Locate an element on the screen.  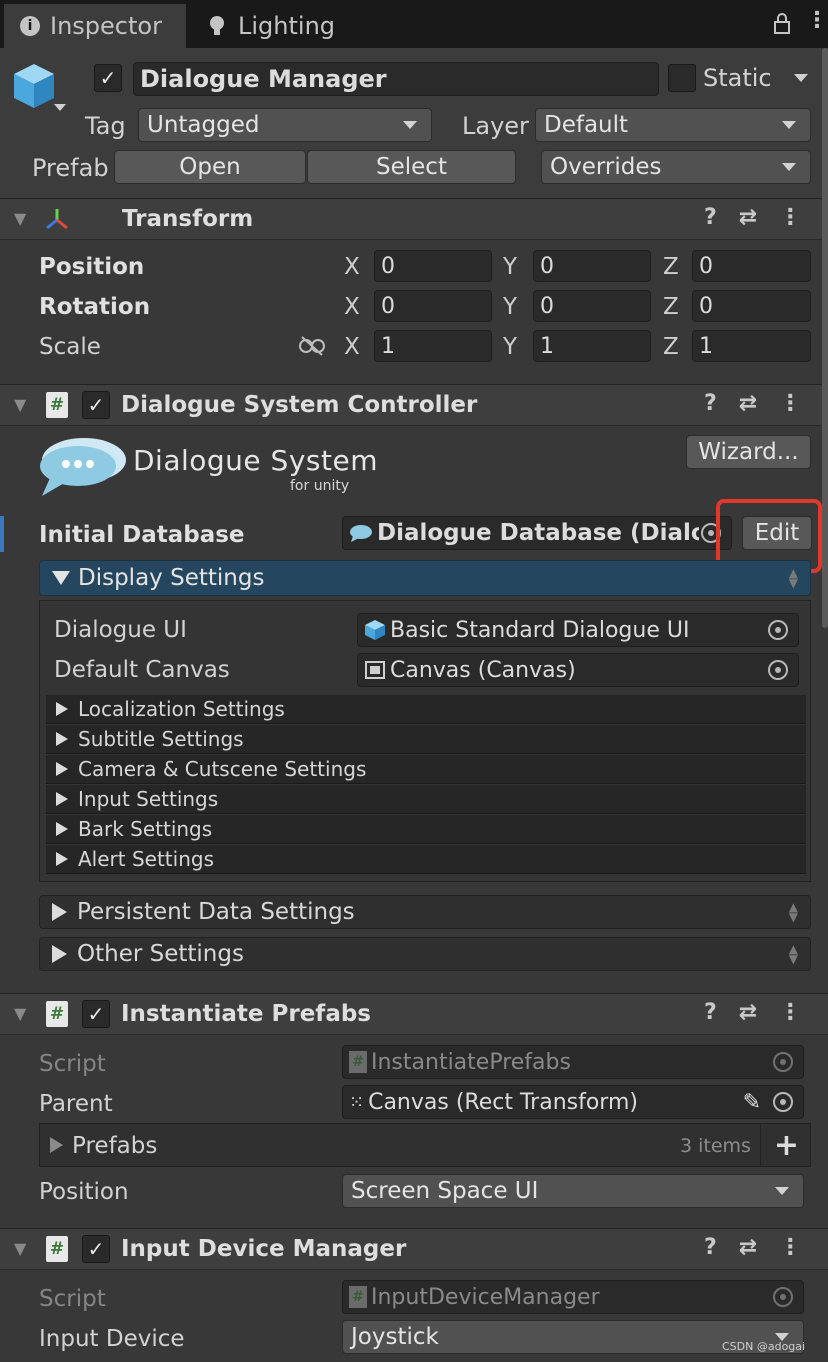
pencil-icon: ✎ is located at coordinates (752, 1102).